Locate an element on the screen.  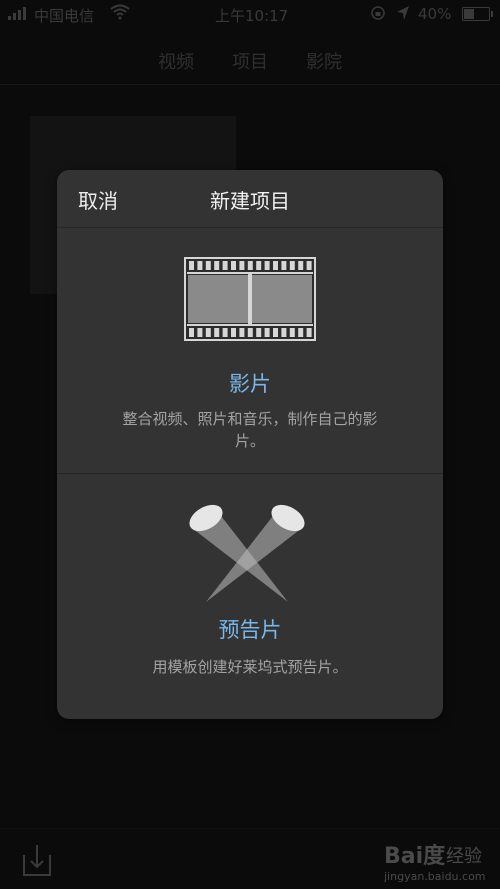
watermark-url: jingyan.baidu.com is located at coordinates (435, 876).